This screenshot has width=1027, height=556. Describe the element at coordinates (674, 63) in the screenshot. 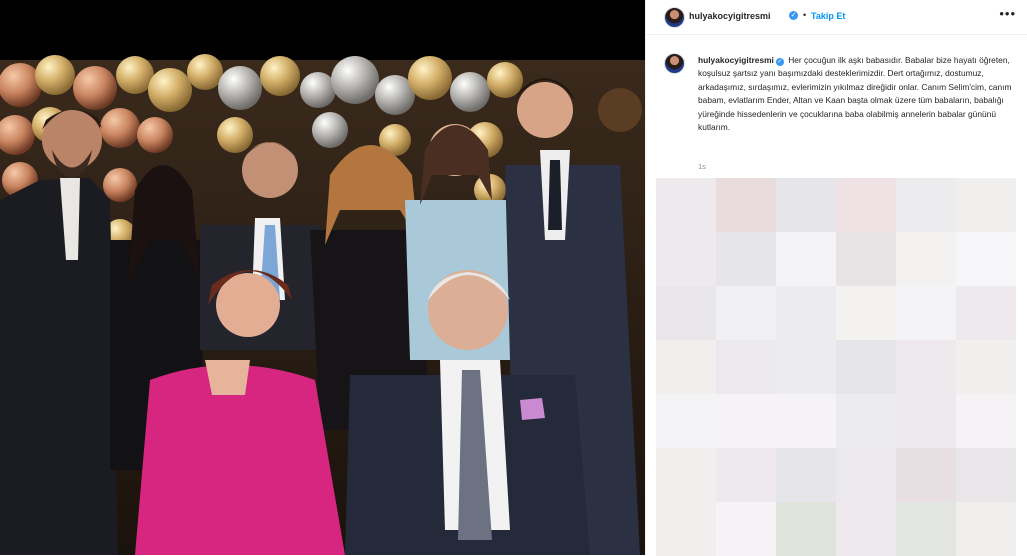

I see `caption-avatar` at that location.